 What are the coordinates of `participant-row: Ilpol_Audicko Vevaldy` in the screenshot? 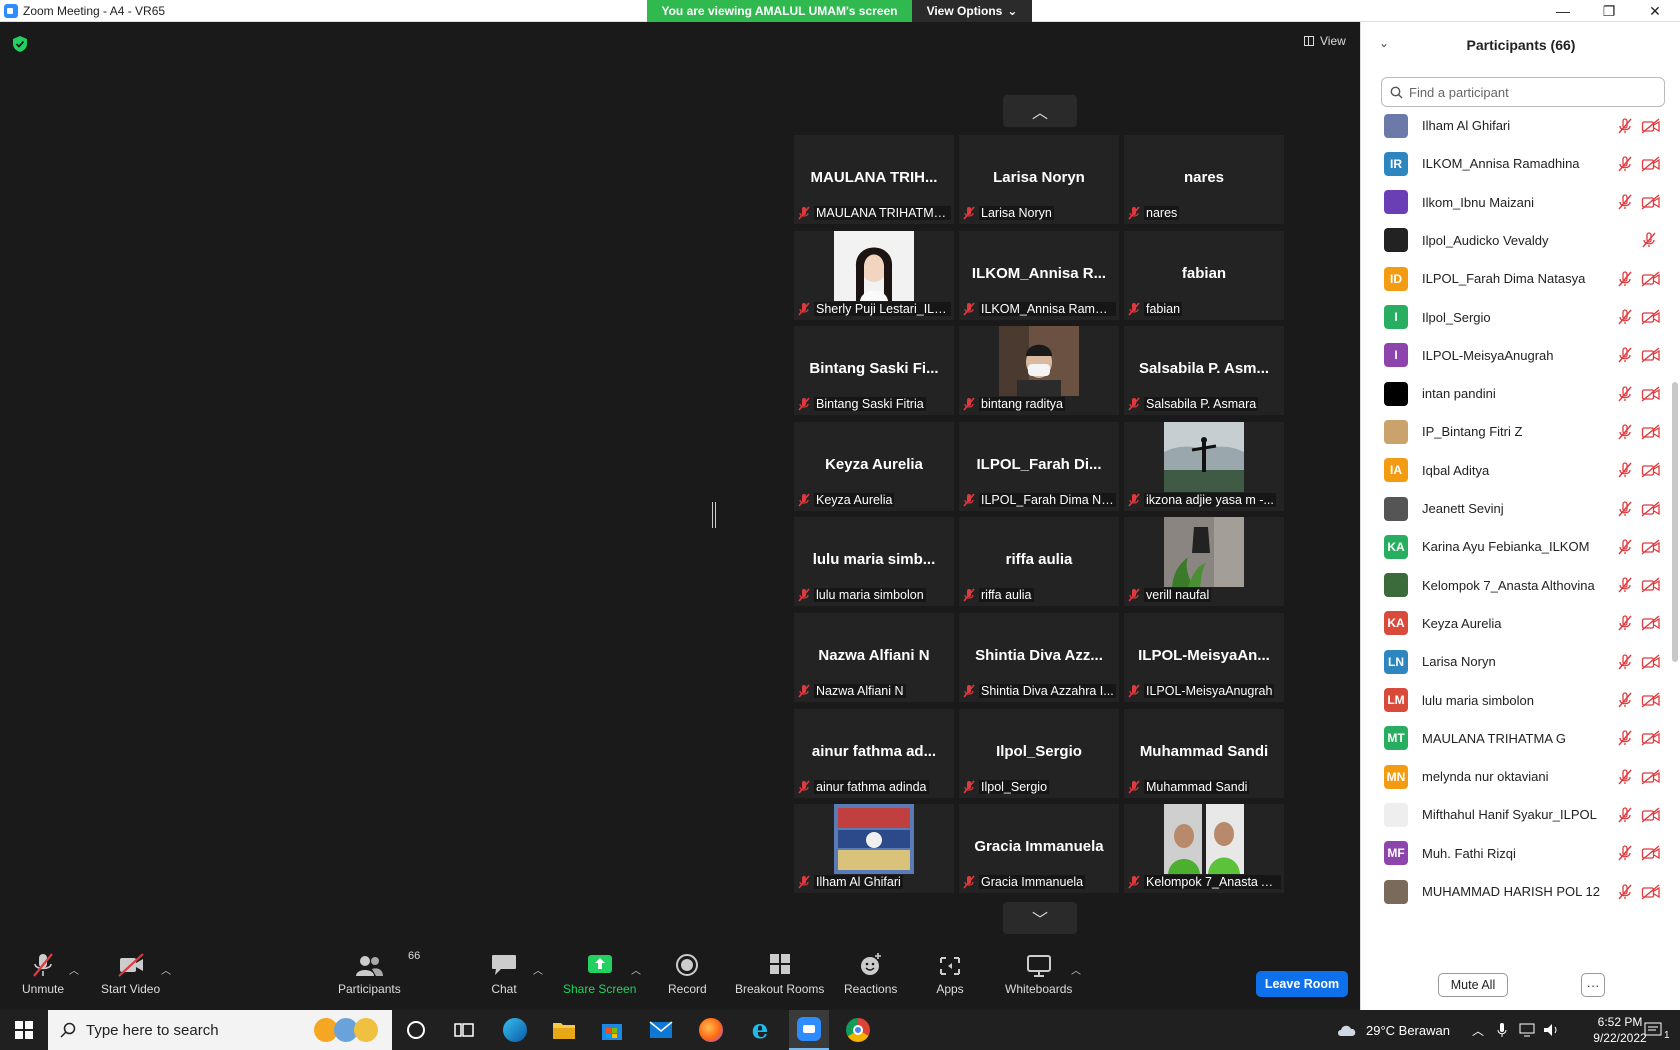 It's located at (1516, 240).